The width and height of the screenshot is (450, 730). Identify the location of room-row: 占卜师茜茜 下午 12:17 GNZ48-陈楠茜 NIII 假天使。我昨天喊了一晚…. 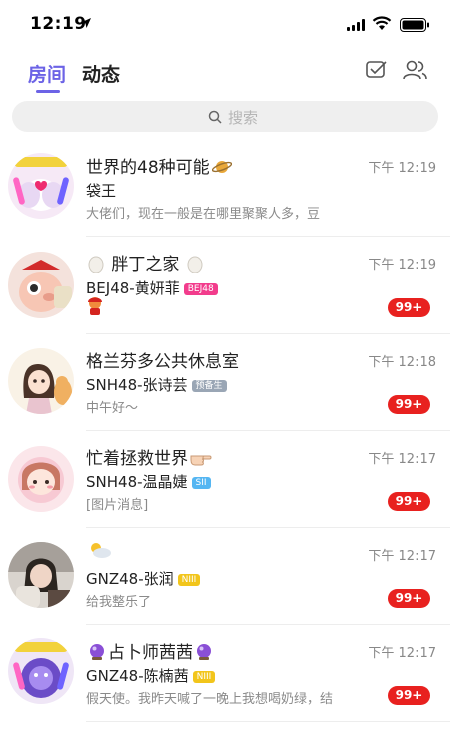
(225, 673).